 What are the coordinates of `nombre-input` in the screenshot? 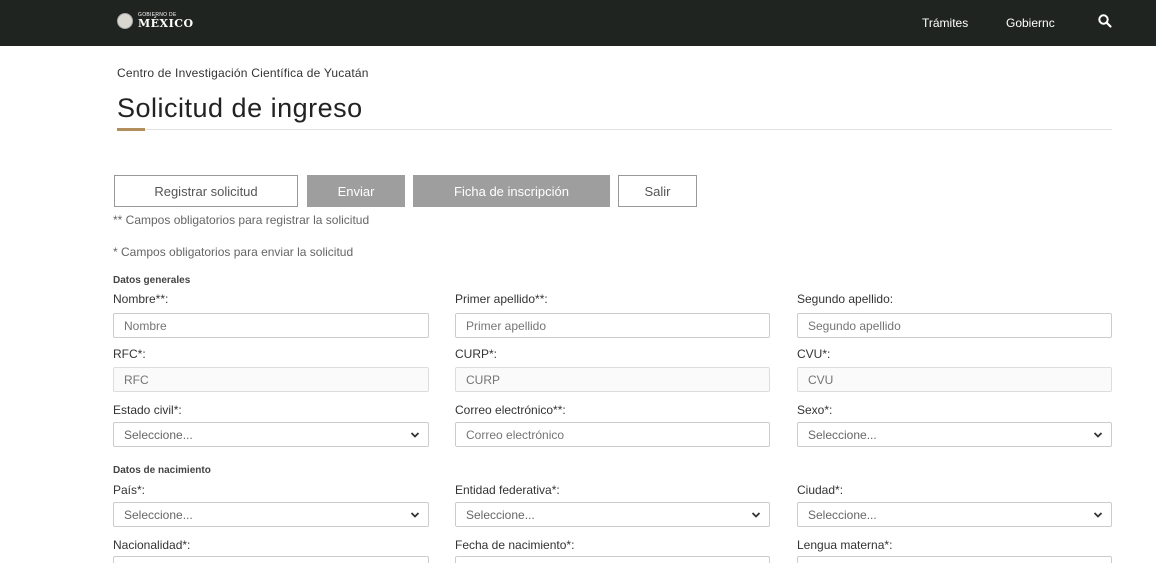 It's located at (271, 325).